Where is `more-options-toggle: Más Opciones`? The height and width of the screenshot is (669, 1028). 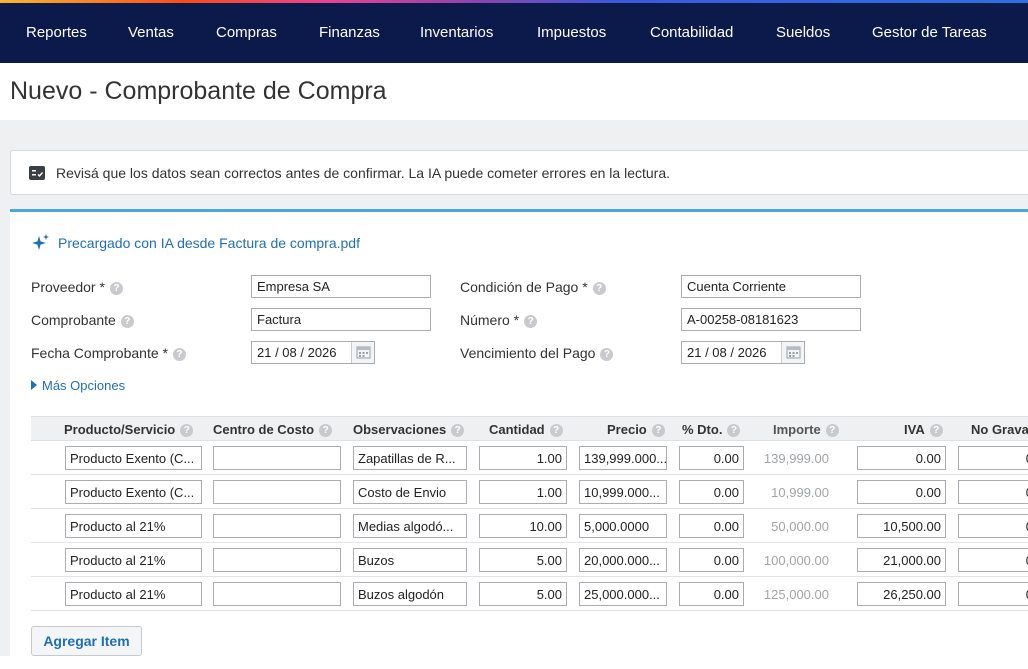
more-options-toggle: Más Opciones is located at coordinates (78, 385).